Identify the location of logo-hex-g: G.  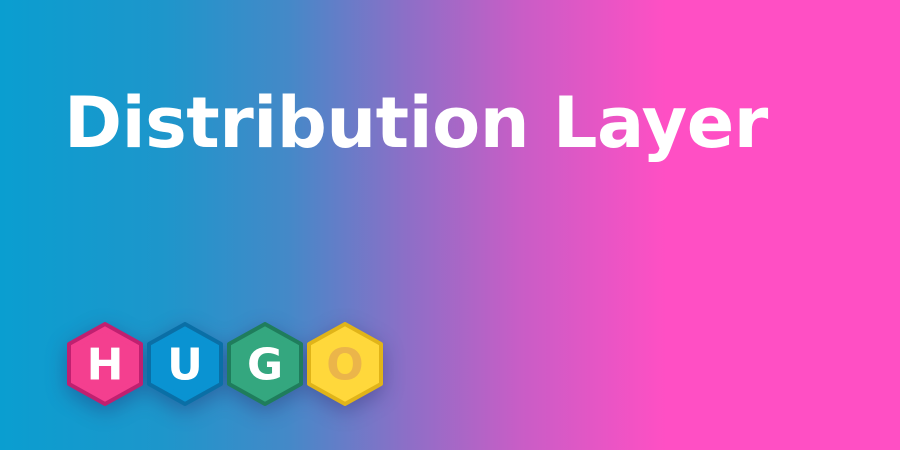
(265, 364).